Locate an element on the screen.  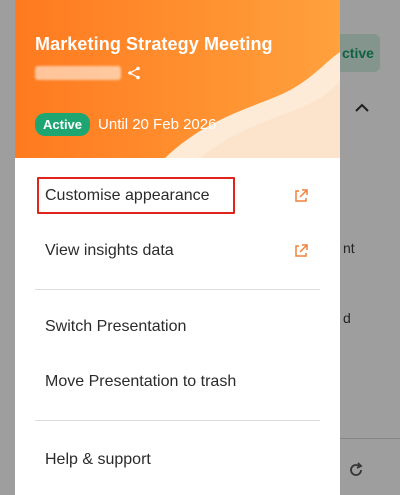
valid-until-text: Until 20 Feb 2026 is located at coordinates (157, 124).